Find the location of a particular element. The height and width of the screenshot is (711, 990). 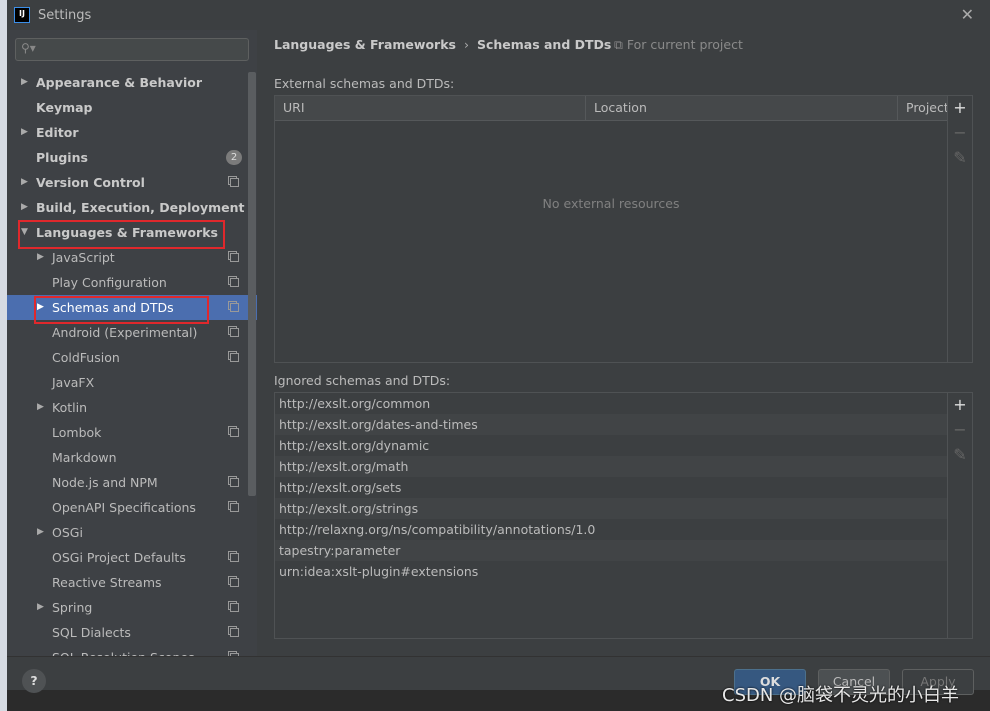

sidebar-item-label: Node.js and NPM is located at coordinates (105, 482).